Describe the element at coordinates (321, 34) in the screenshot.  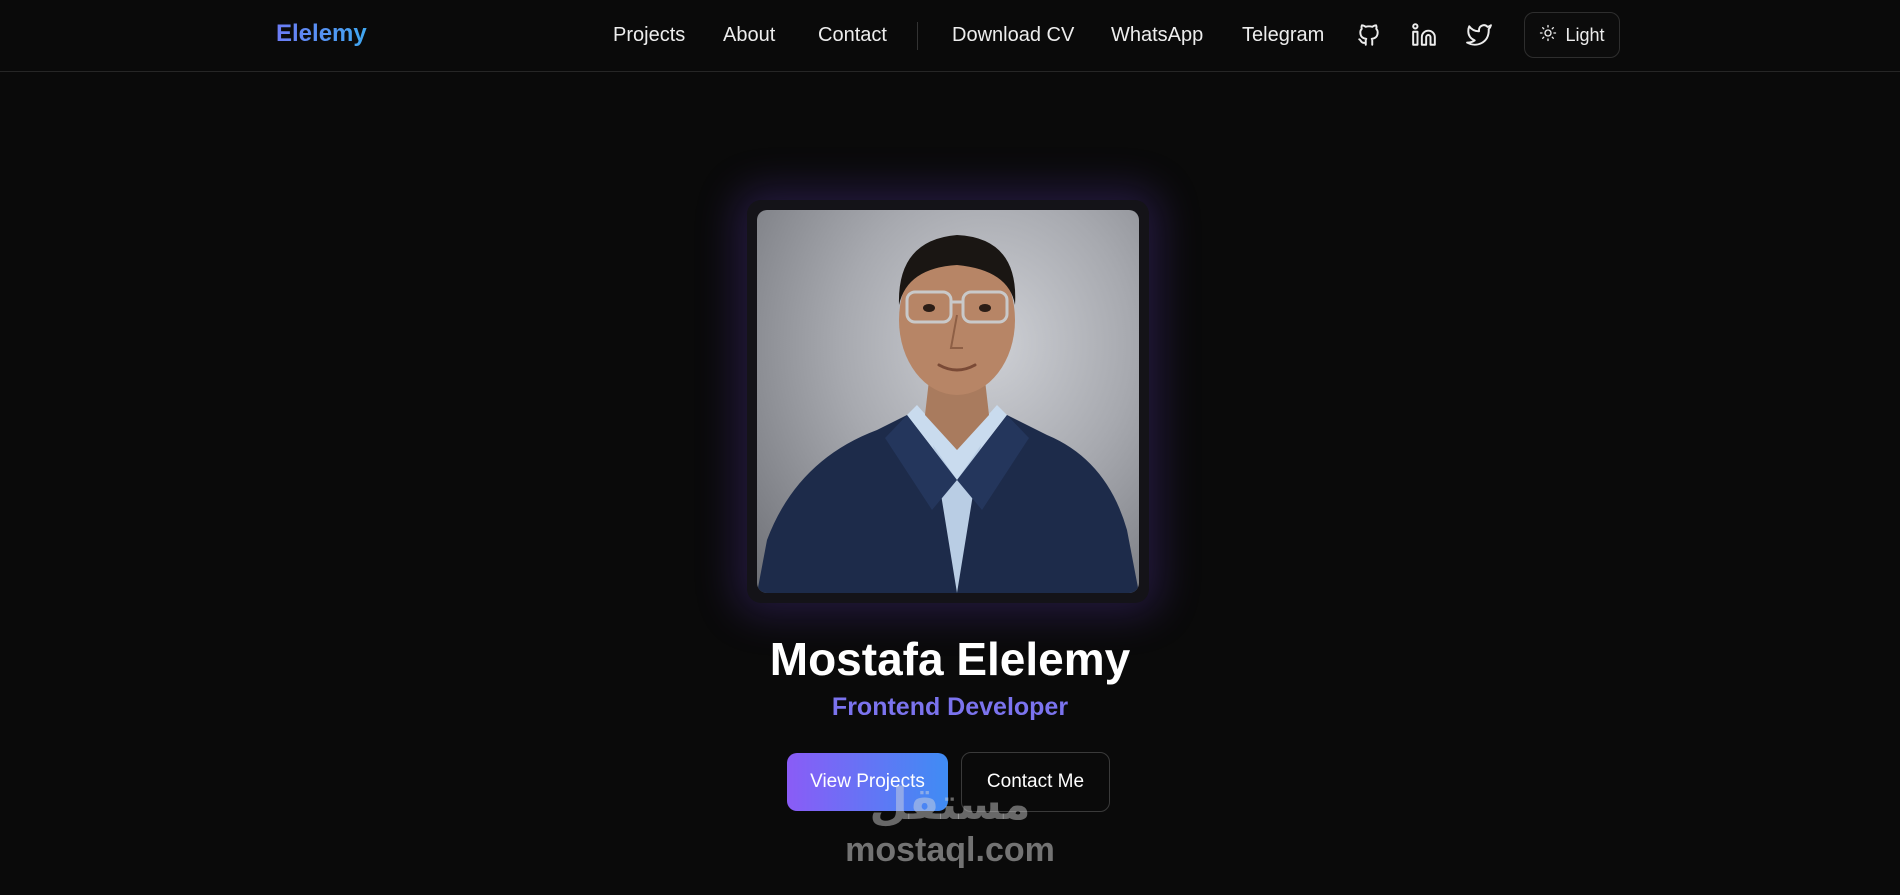
I see `site-logo: Elelemy` at that location.